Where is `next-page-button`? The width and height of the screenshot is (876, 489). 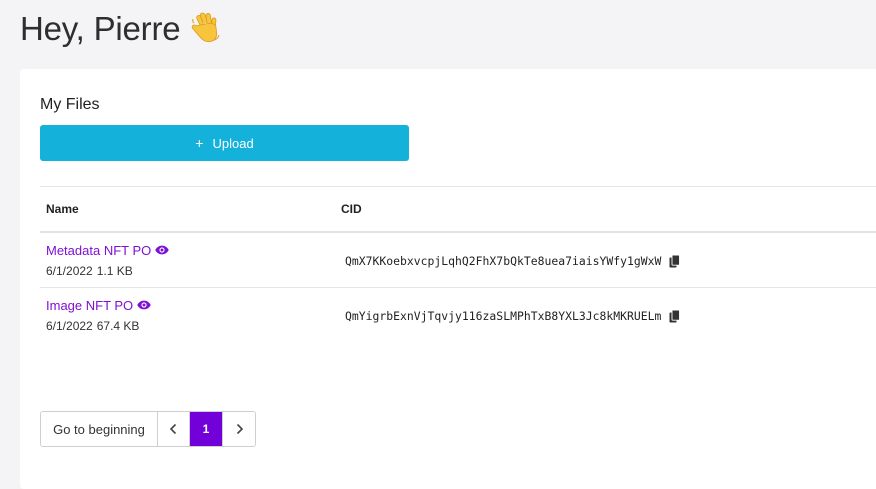
next-page-button is located at coordinates (239, 429).